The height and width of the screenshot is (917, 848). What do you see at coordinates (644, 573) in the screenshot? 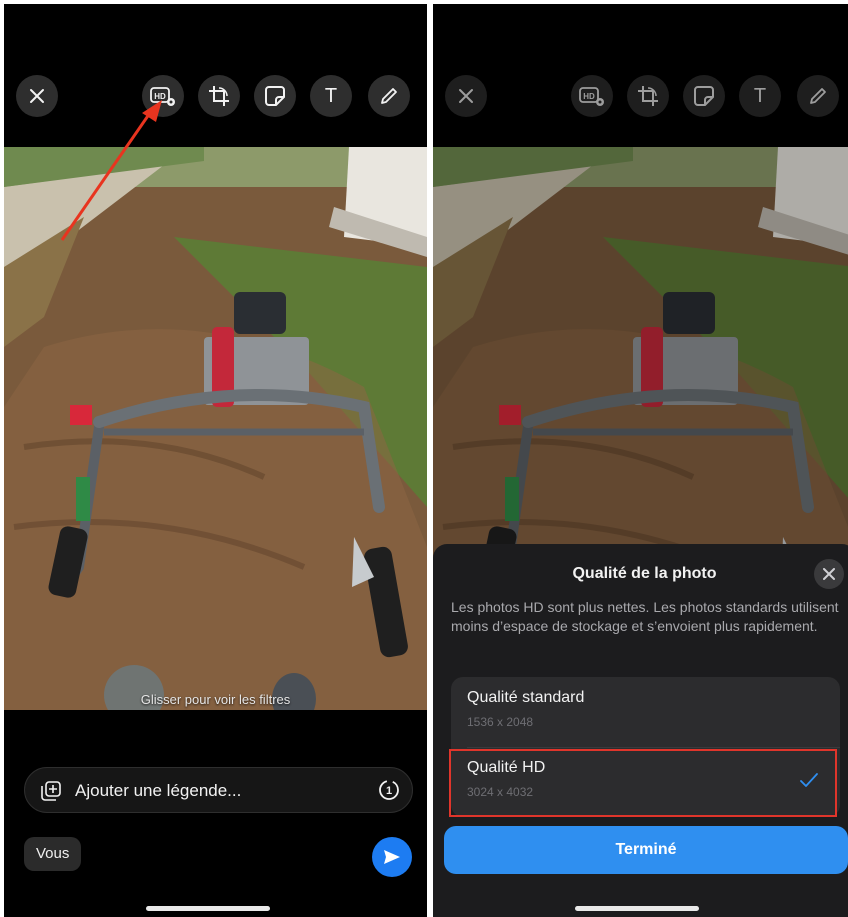
I see `sheet-title: Qualité de la photo` at bounding box center [644, 573].